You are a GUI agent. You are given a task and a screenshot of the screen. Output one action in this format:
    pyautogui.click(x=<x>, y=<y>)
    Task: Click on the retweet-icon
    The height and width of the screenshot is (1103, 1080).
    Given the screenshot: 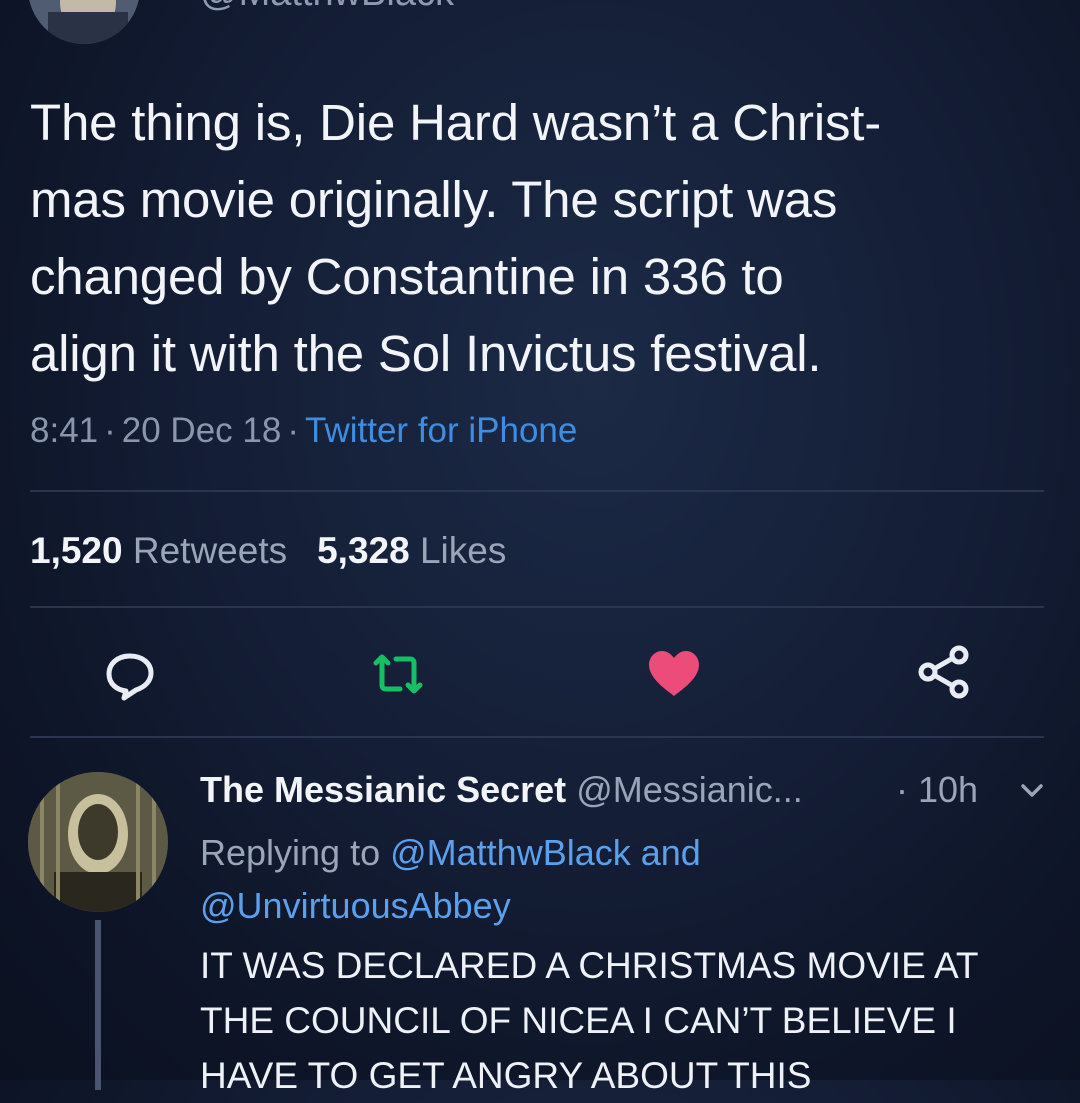 What is the action you would take?
    pyautogui.click(x=398, y=674)
    